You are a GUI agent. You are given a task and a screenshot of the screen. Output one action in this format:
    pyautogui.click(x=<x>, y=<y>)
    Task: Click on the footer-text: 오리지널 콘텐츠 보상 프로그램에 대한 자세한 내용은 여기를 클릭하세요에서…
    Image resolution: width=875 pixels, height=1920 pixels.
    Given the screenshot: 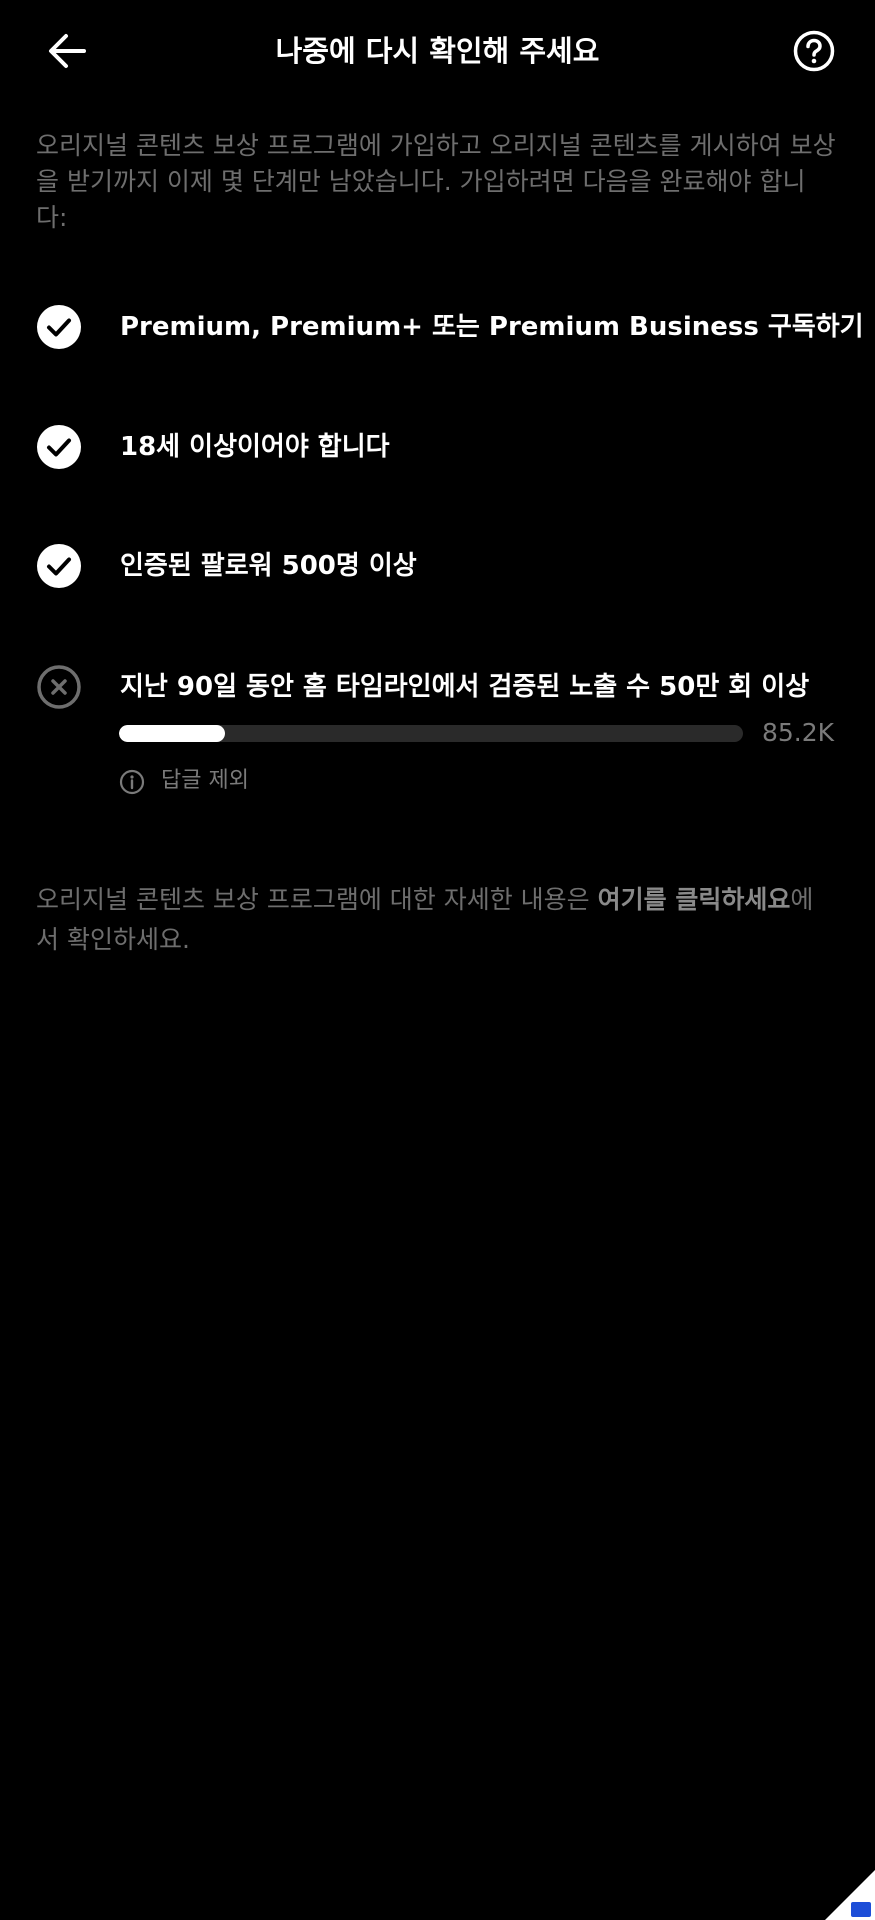 What is the action you would take?
    pyautogui.click(x=436, y=920)
    